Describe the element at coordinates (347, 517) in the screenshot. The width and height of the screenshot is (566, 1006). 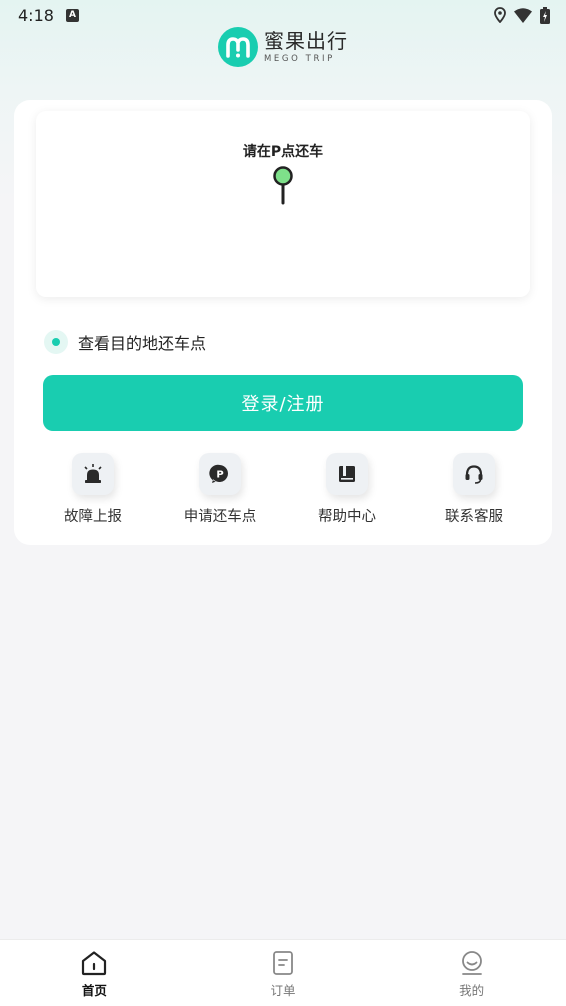
I see `quick-action-label: 帮助中心` at that location.